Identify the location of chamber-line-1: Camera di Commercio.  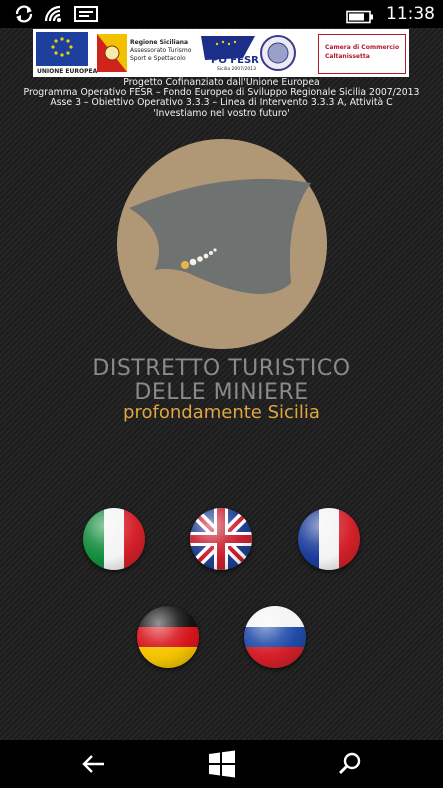
(362, 47).